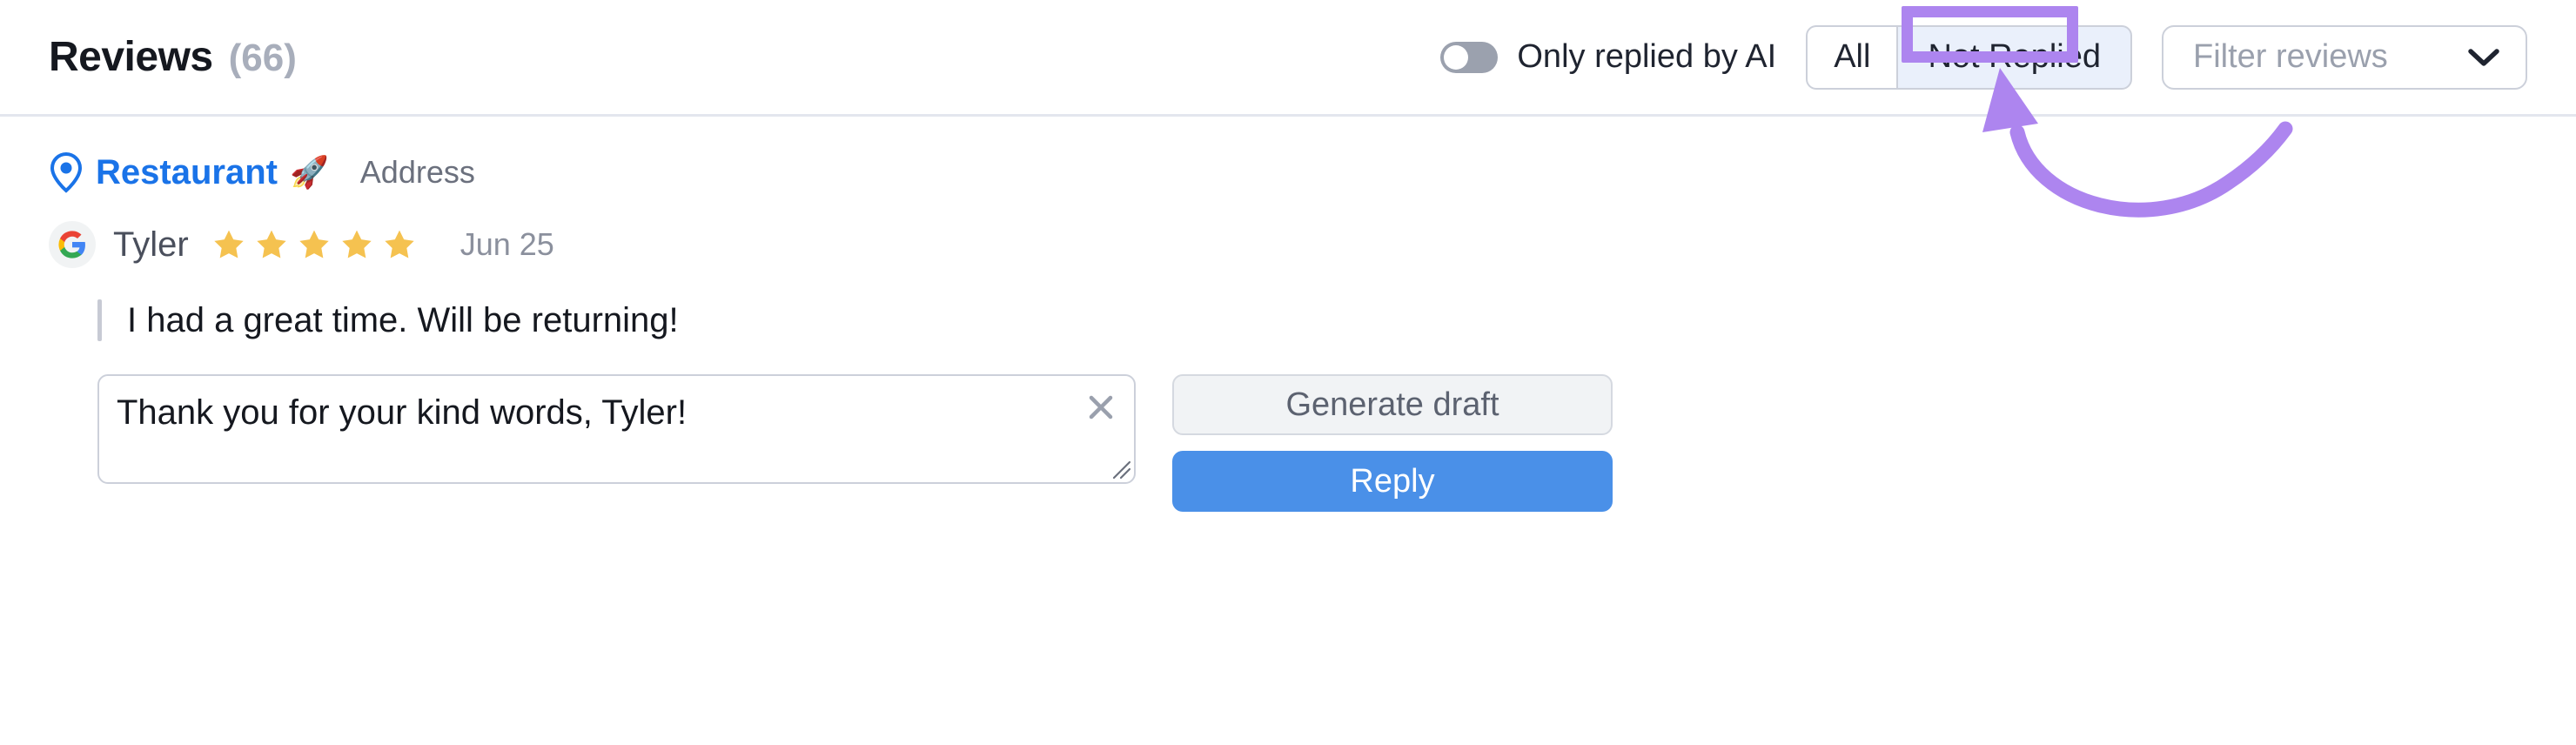 This screenshot has width=2576, height=745. I want to click on reply-status-segmented-control: All Not Replied, so click(1969, 57).